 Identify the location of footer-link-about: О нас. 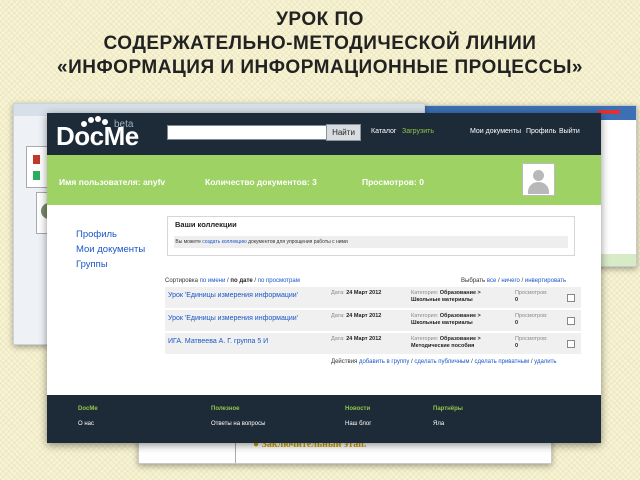
(86, 424).